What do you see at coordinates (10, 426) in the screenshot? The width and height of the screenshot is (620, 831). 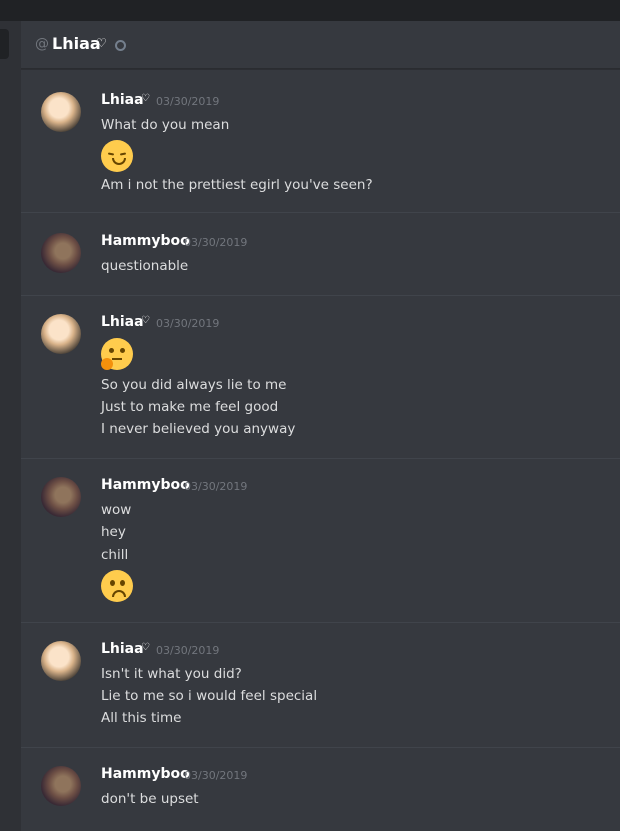 I see `channel-sidebar-edge` at bounding box center [10, 426].